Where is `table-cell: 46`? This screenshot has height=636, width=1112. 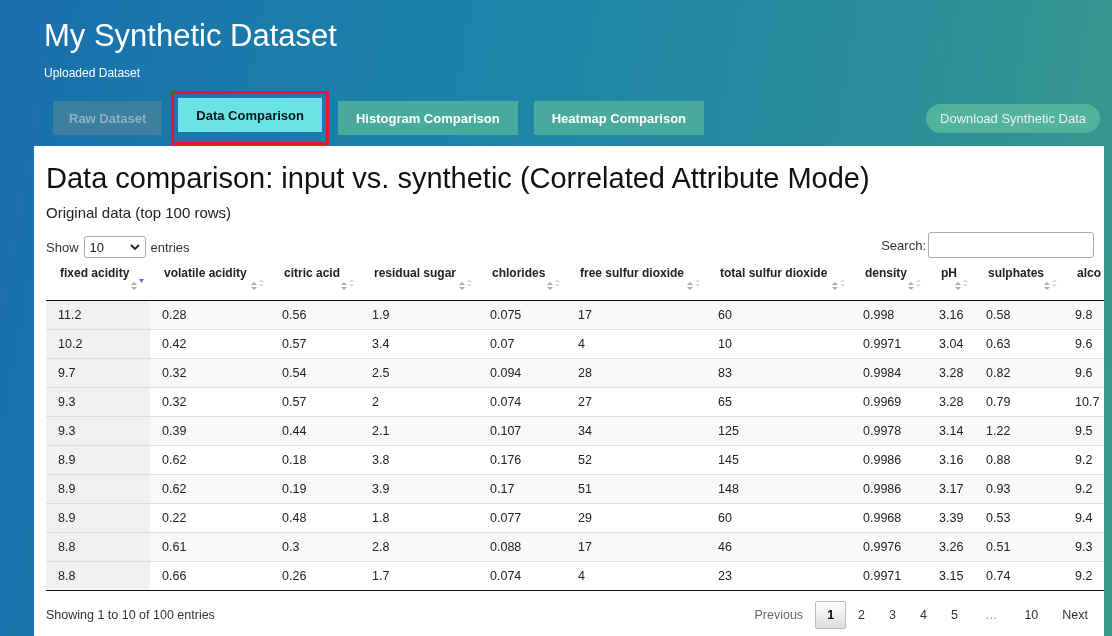 table-cell: 46 is located at coordinates (778, 547).